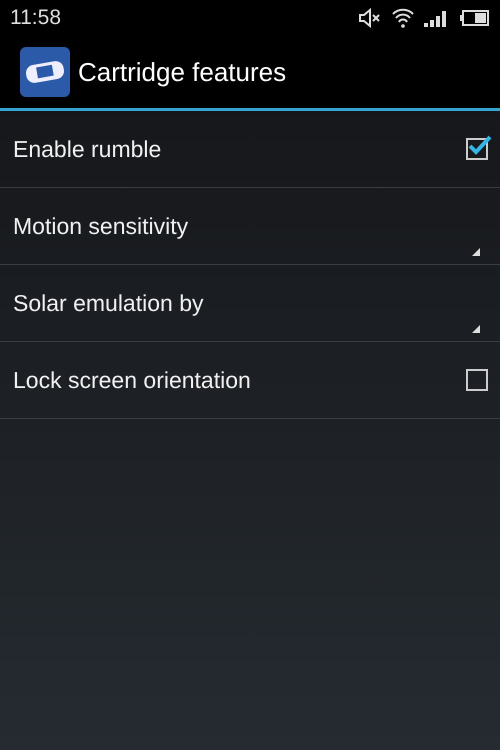 Image resolution: width=500 pixels, height=750 pixels. Describe the element at coordinates (250, 303) in the screenshot. I see `preference-row: Solar emulation by` at that location.